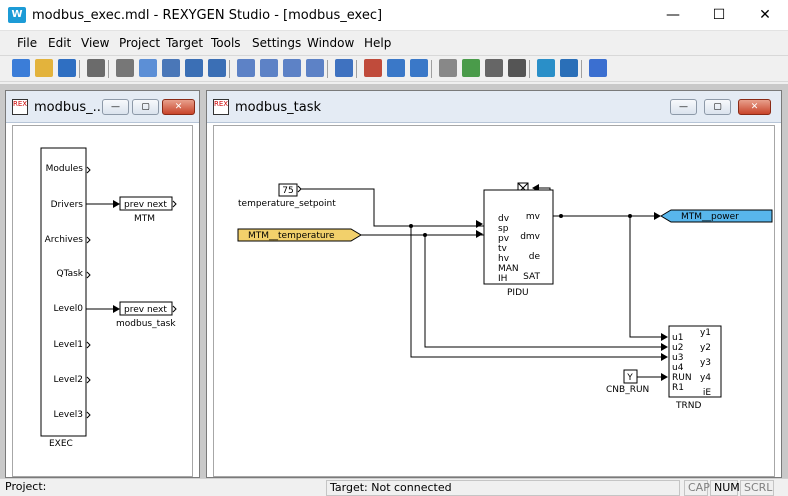  I want to click on pidu-in-man: MAN, so click(508, 269).